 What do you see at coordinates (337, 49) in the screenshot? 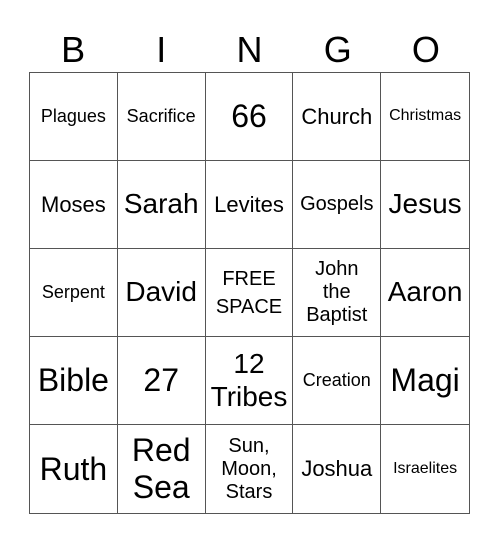
I see `header-letter-g: G` at bounding box center [337, 49].